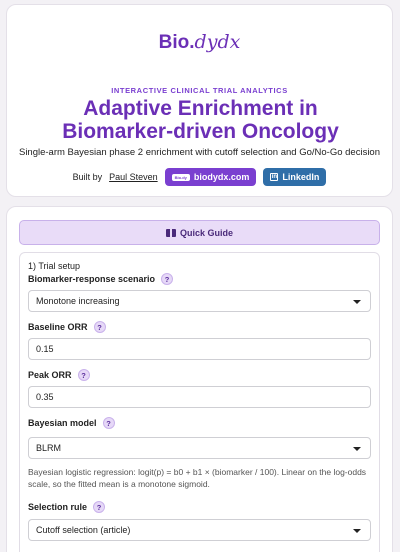  What do you see at coordinates (180, 177) in the screenshot?
I see `biodydx-mini-logo: Bio.dy` at bounding box center [180, 177].